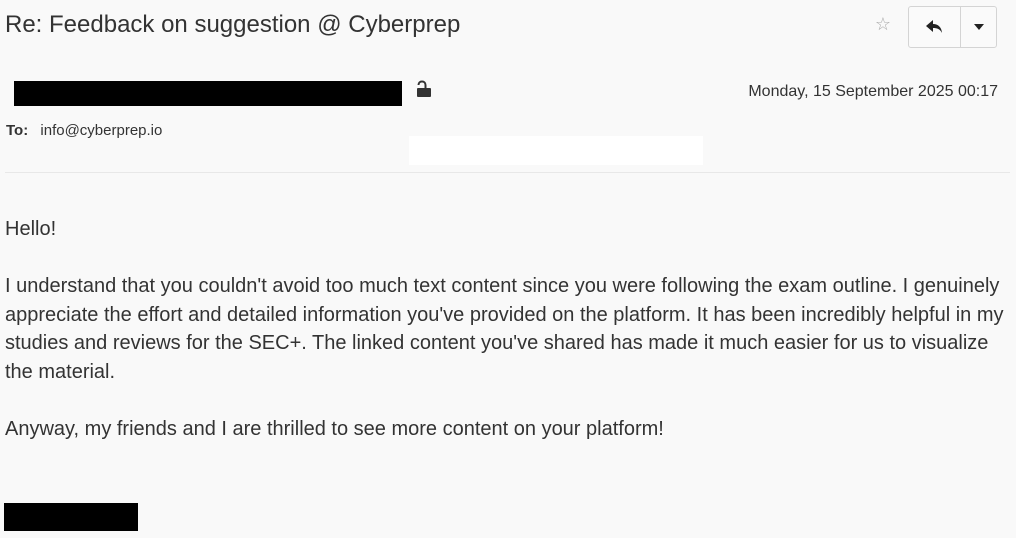  I want to click on redacted-signature, so click(71, 517).